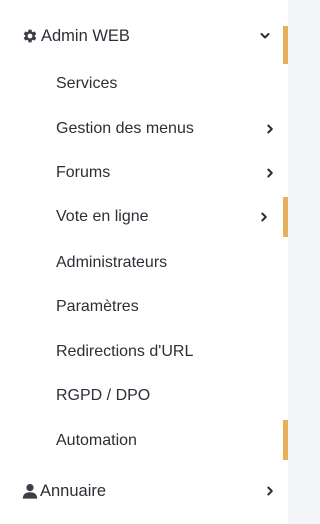  What do you see at coordinates (144, 307) in the screenshot?
I see `submenu-item-parametres: Paramètres` at bounding box center [144, 307].